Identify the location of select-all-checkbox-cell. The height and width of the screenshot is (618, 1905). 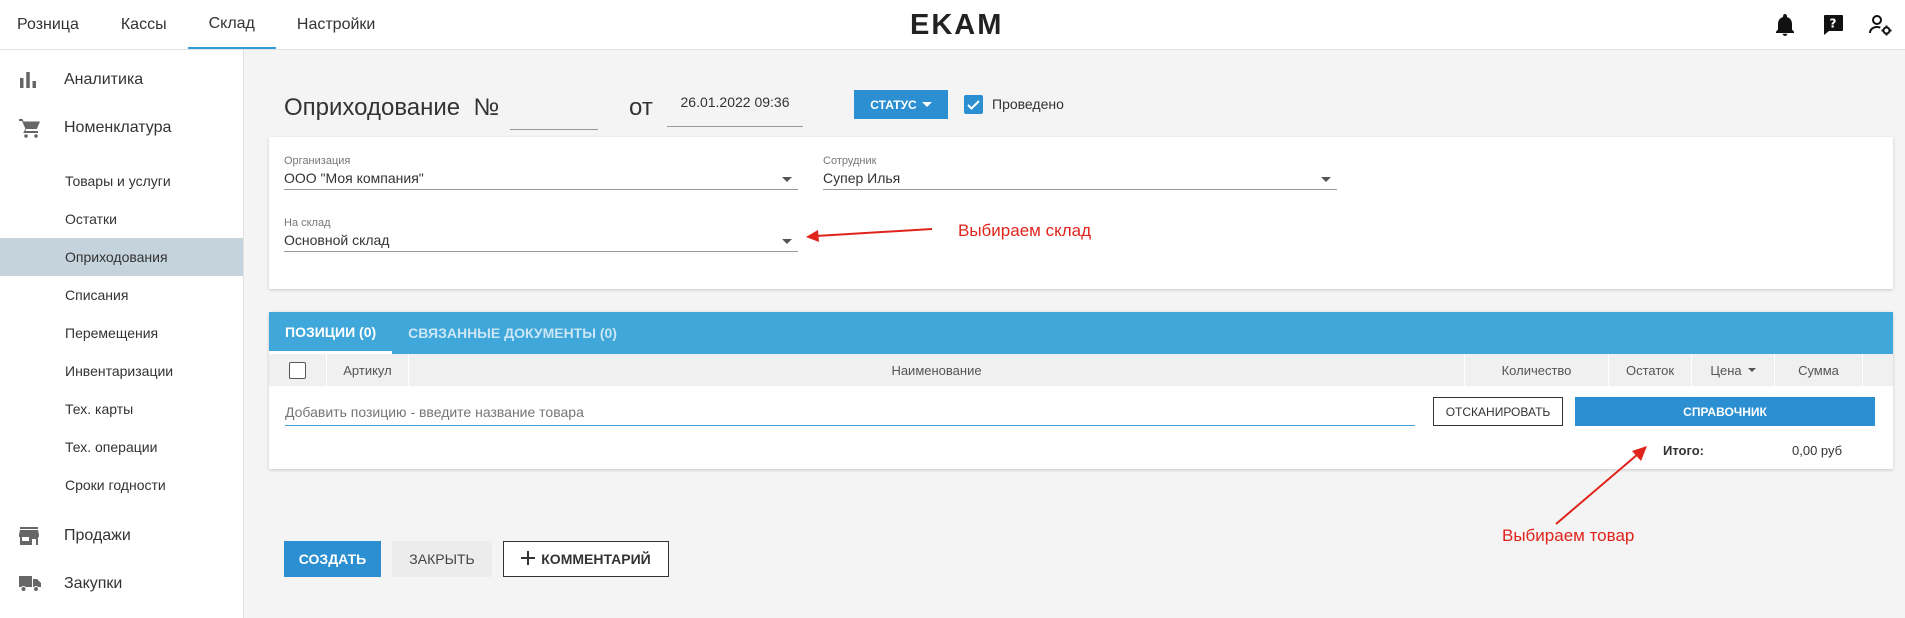
(298, 370).